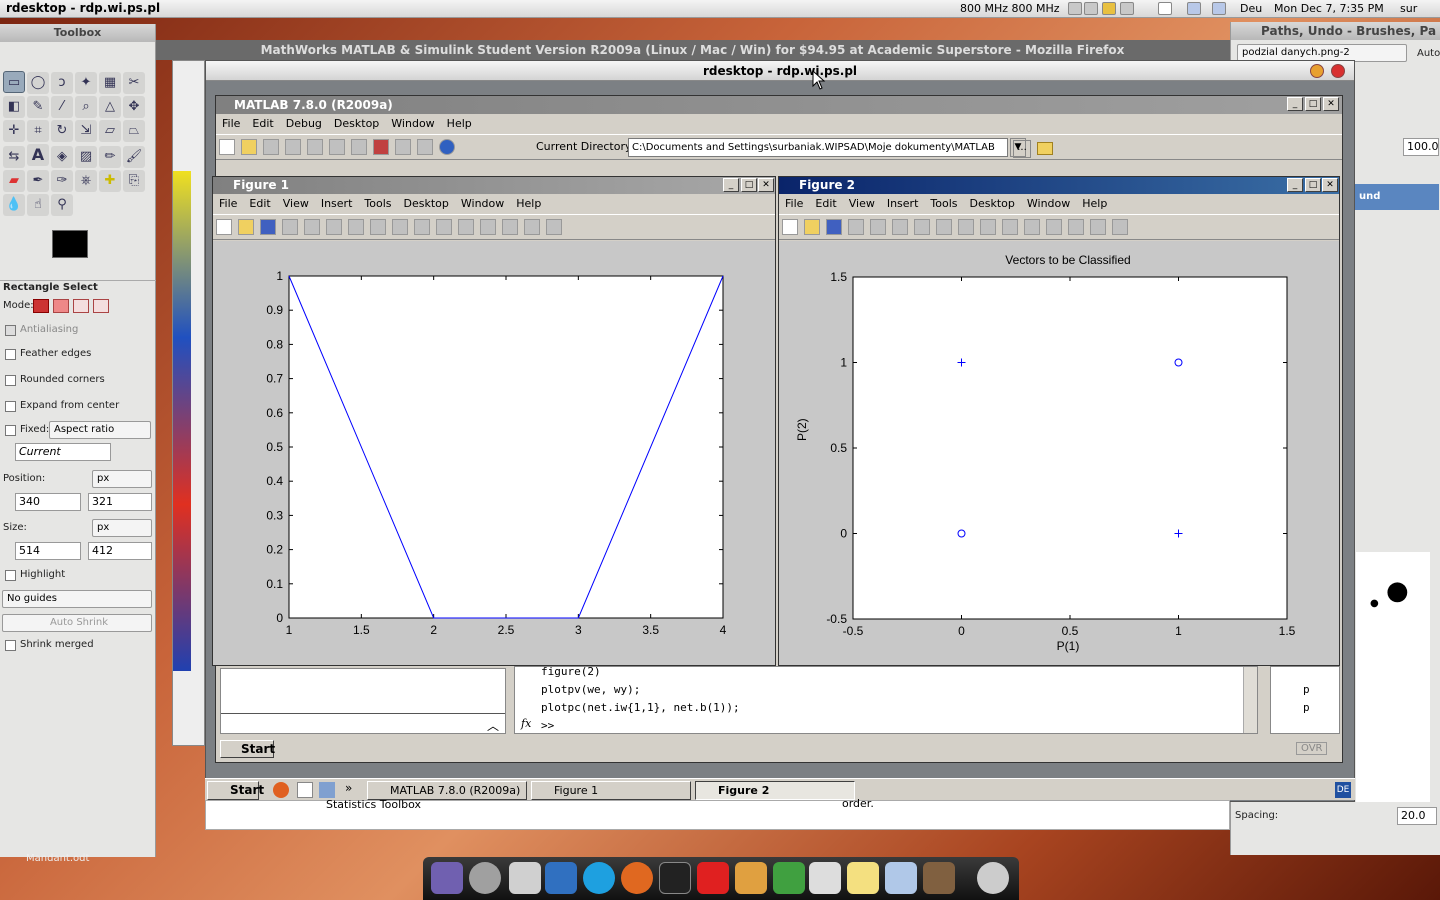 Image resolution: width=1440 pixels, height=900 pixels. Describe the element at coordinates (38, 155) in the screenshot. I see `text-icon: A` at that location.